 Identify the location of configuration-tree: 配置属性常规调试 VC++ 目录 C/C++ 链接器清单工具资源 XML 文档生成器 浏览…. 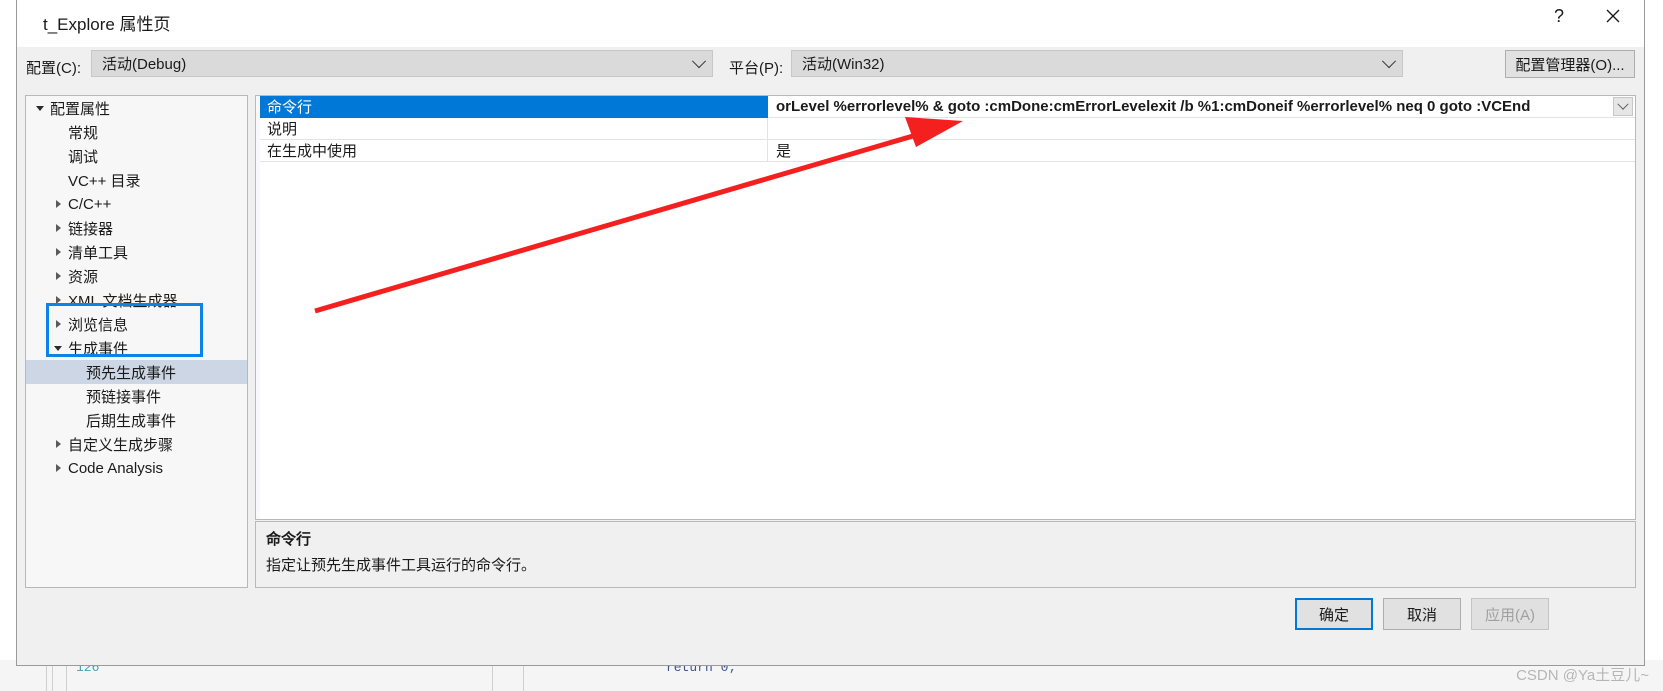
(136, 341).